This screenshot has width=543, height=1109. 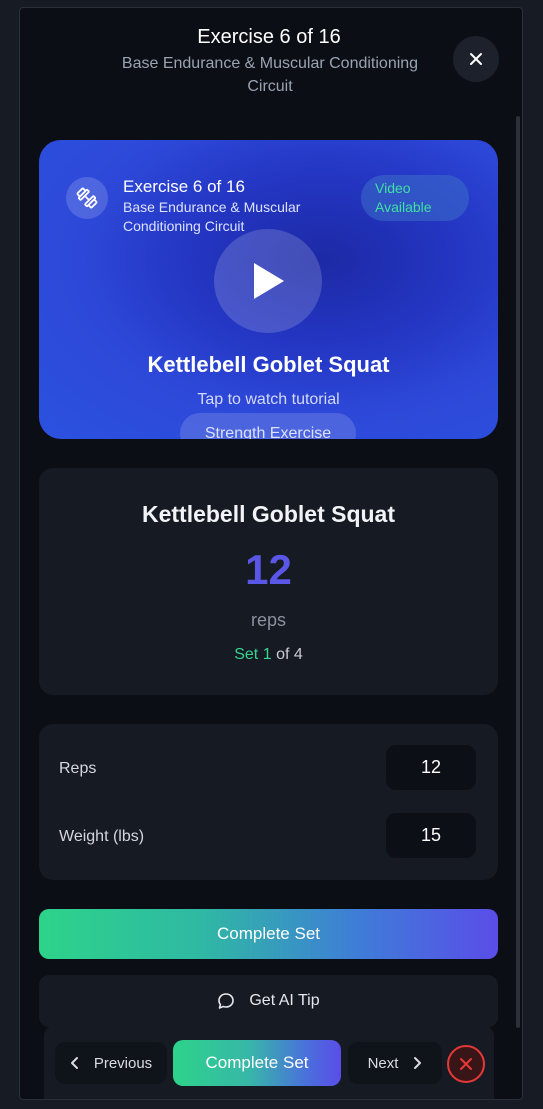 What do you see at coordinates (269, 37) in the screenshot?
I see `page-title: Exercise 6 of 16` at bounding box center [269, 37].